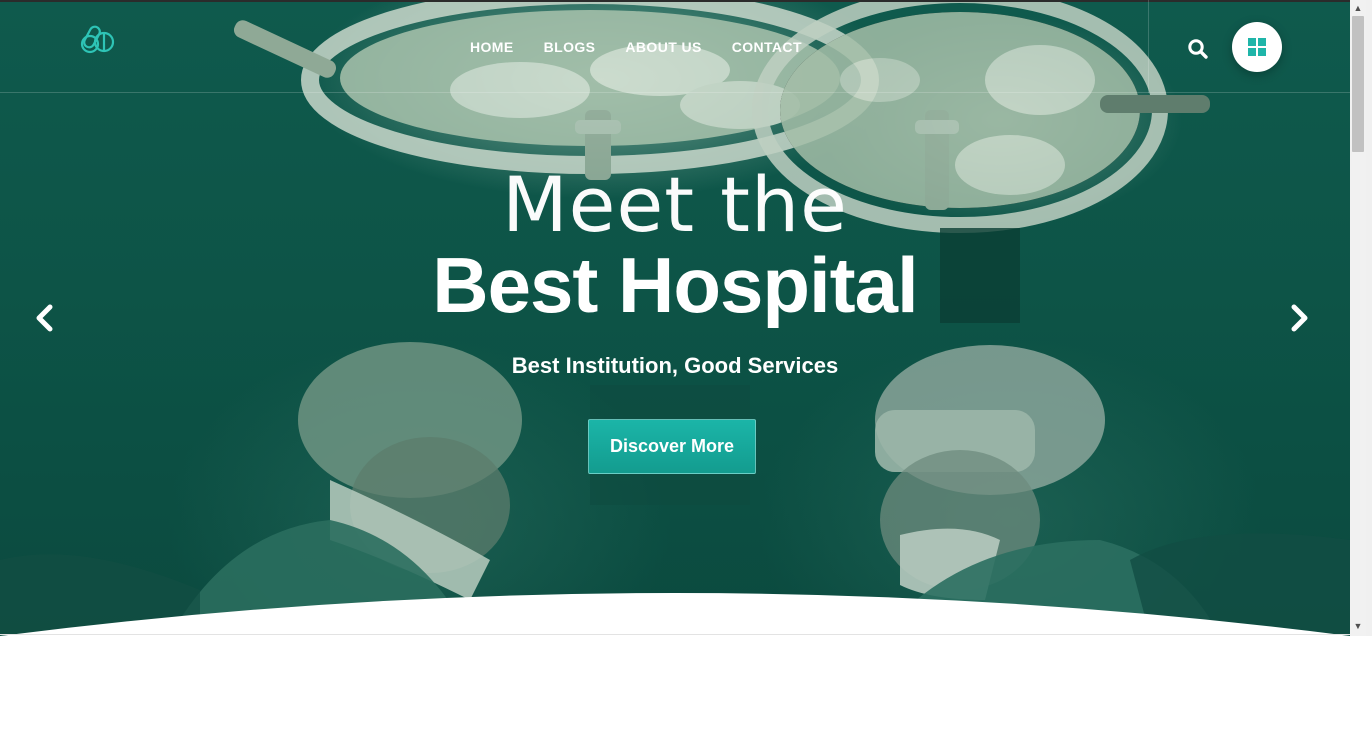 Image resolution: width=1372 pixels, height=740 pixels. What do you see at coordinates (672, 446) in the screenshot?
I see `discover-more-button: Discover More` at bounding box center [672, 446].